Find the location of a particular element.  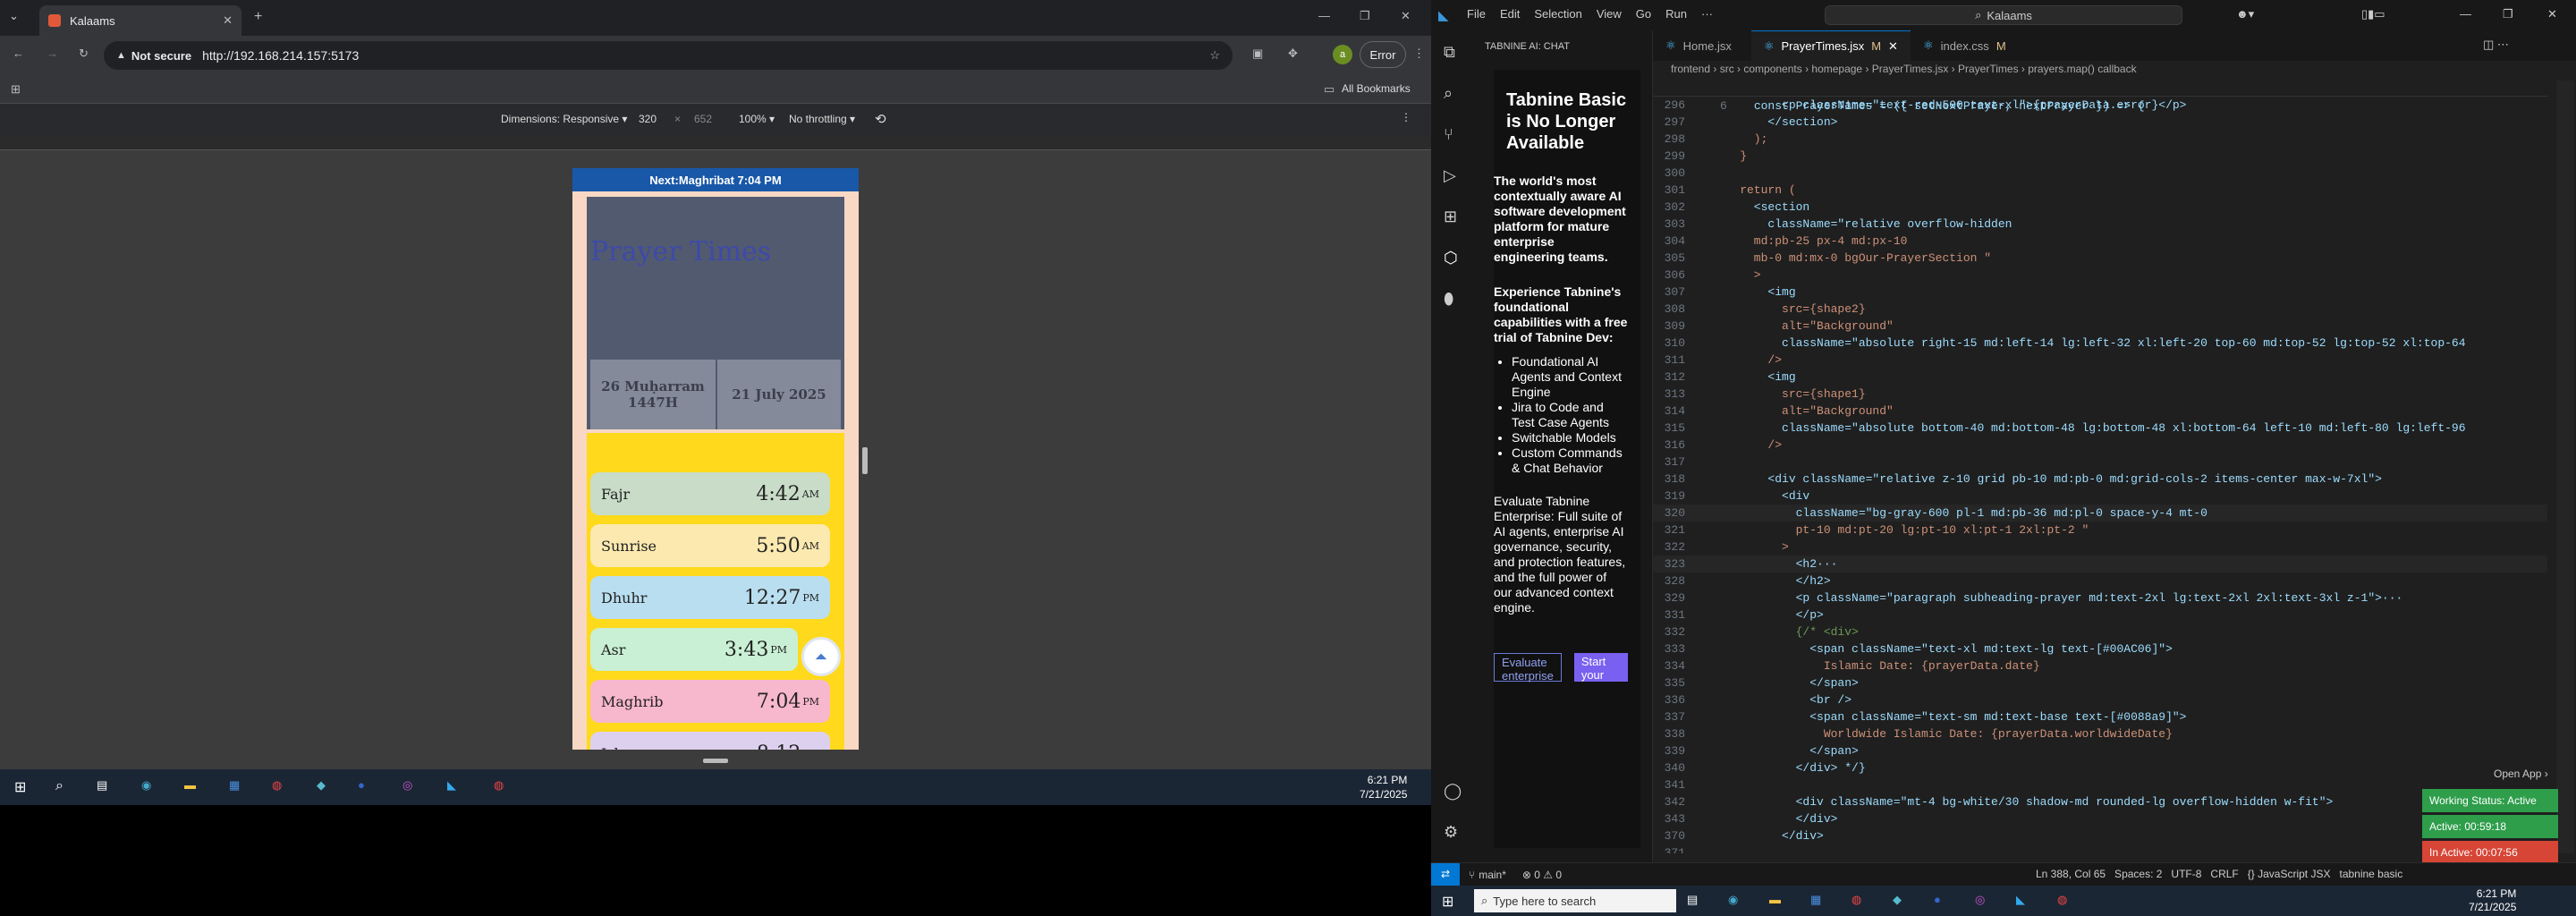

menu-item: Run is located at coordinates (1676, 14).